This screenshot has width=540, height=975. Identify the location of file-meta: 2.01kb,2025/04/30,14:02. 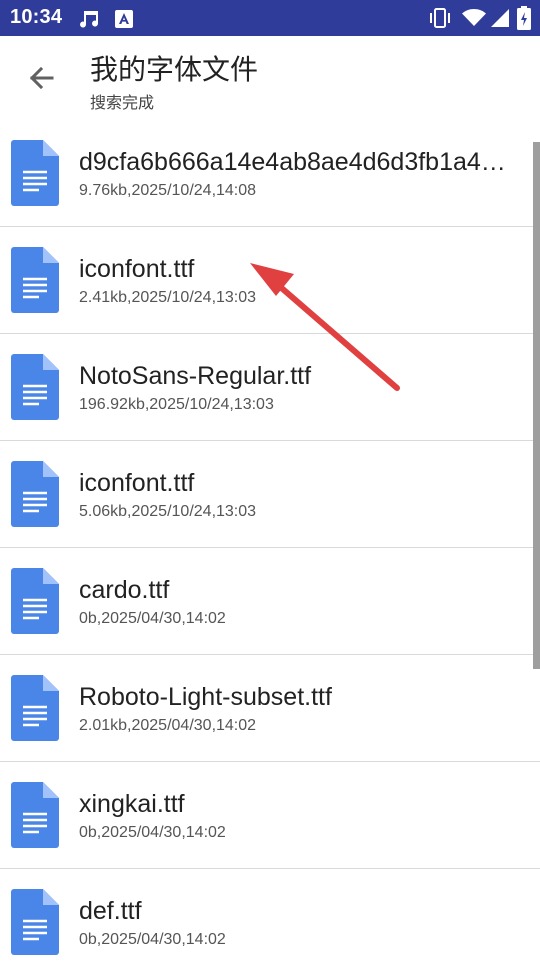
(168, 725).